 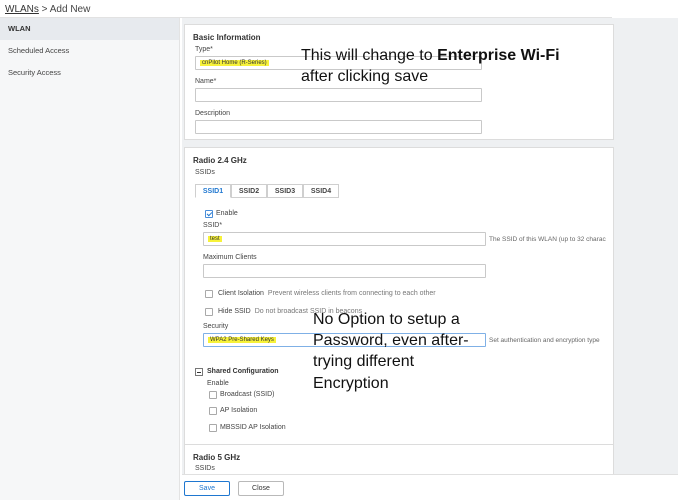 What do you see at coordinates (230, 257) in the screenshot?
I see `max-clients-label: Maximum Clients` at bounding box center [230, 257].